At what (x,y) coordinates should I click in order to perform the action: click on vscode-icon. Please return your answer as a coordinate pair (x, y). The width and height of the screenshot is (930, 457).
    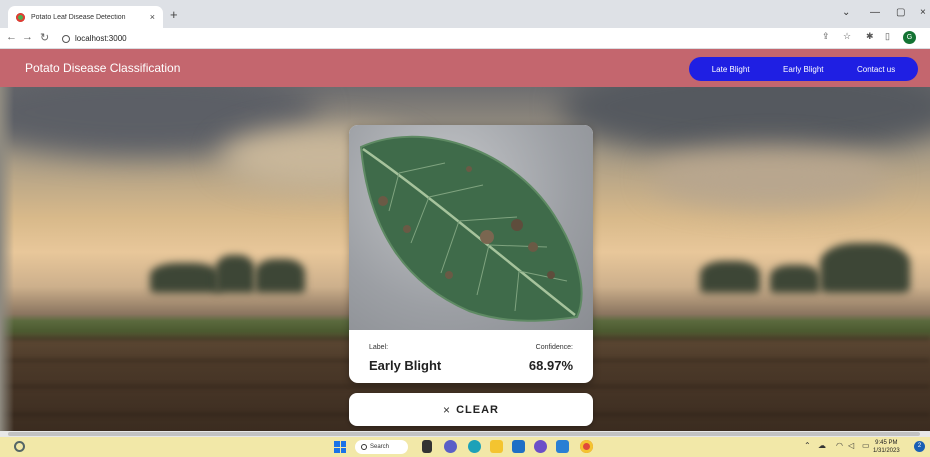
    Looking at the image, I should click on (562, 446).